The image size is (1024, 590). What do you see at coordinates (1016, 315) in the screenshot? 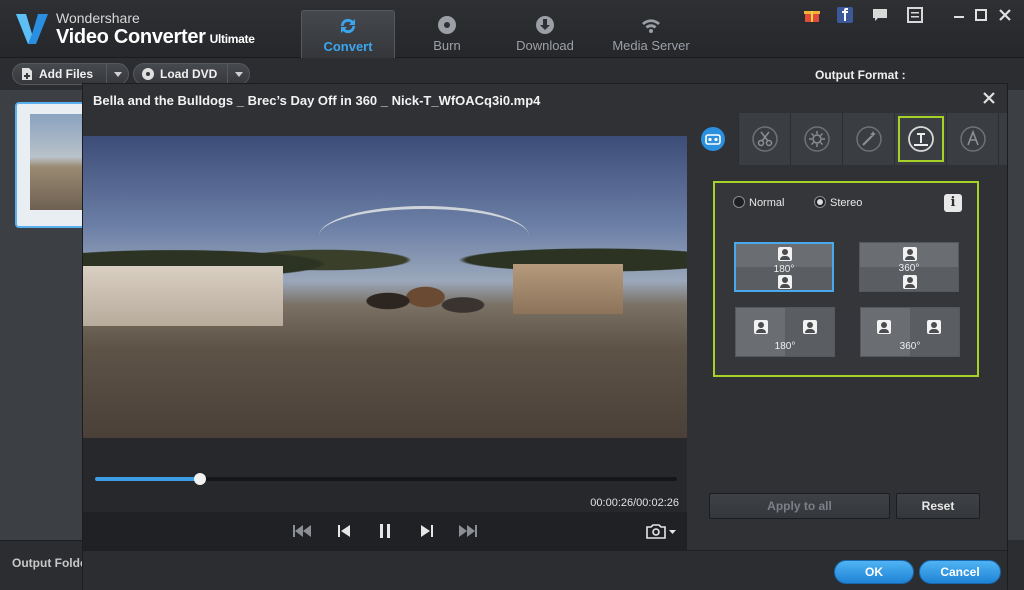
I see `right-scroll-panel` at bounding box center [1016, 315].